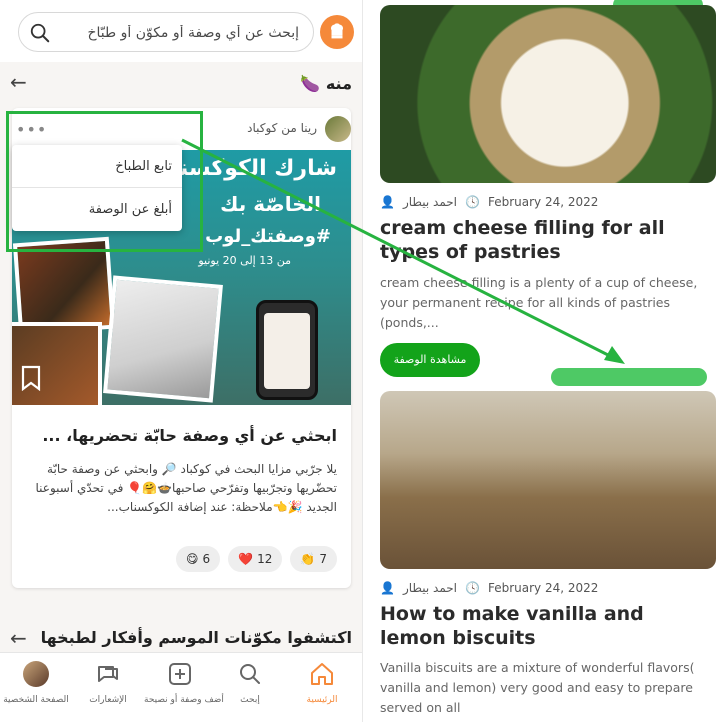 This screenshot has height=722, width=720. I want to click on reaction-chip: 😋 6, so click(198, 559).